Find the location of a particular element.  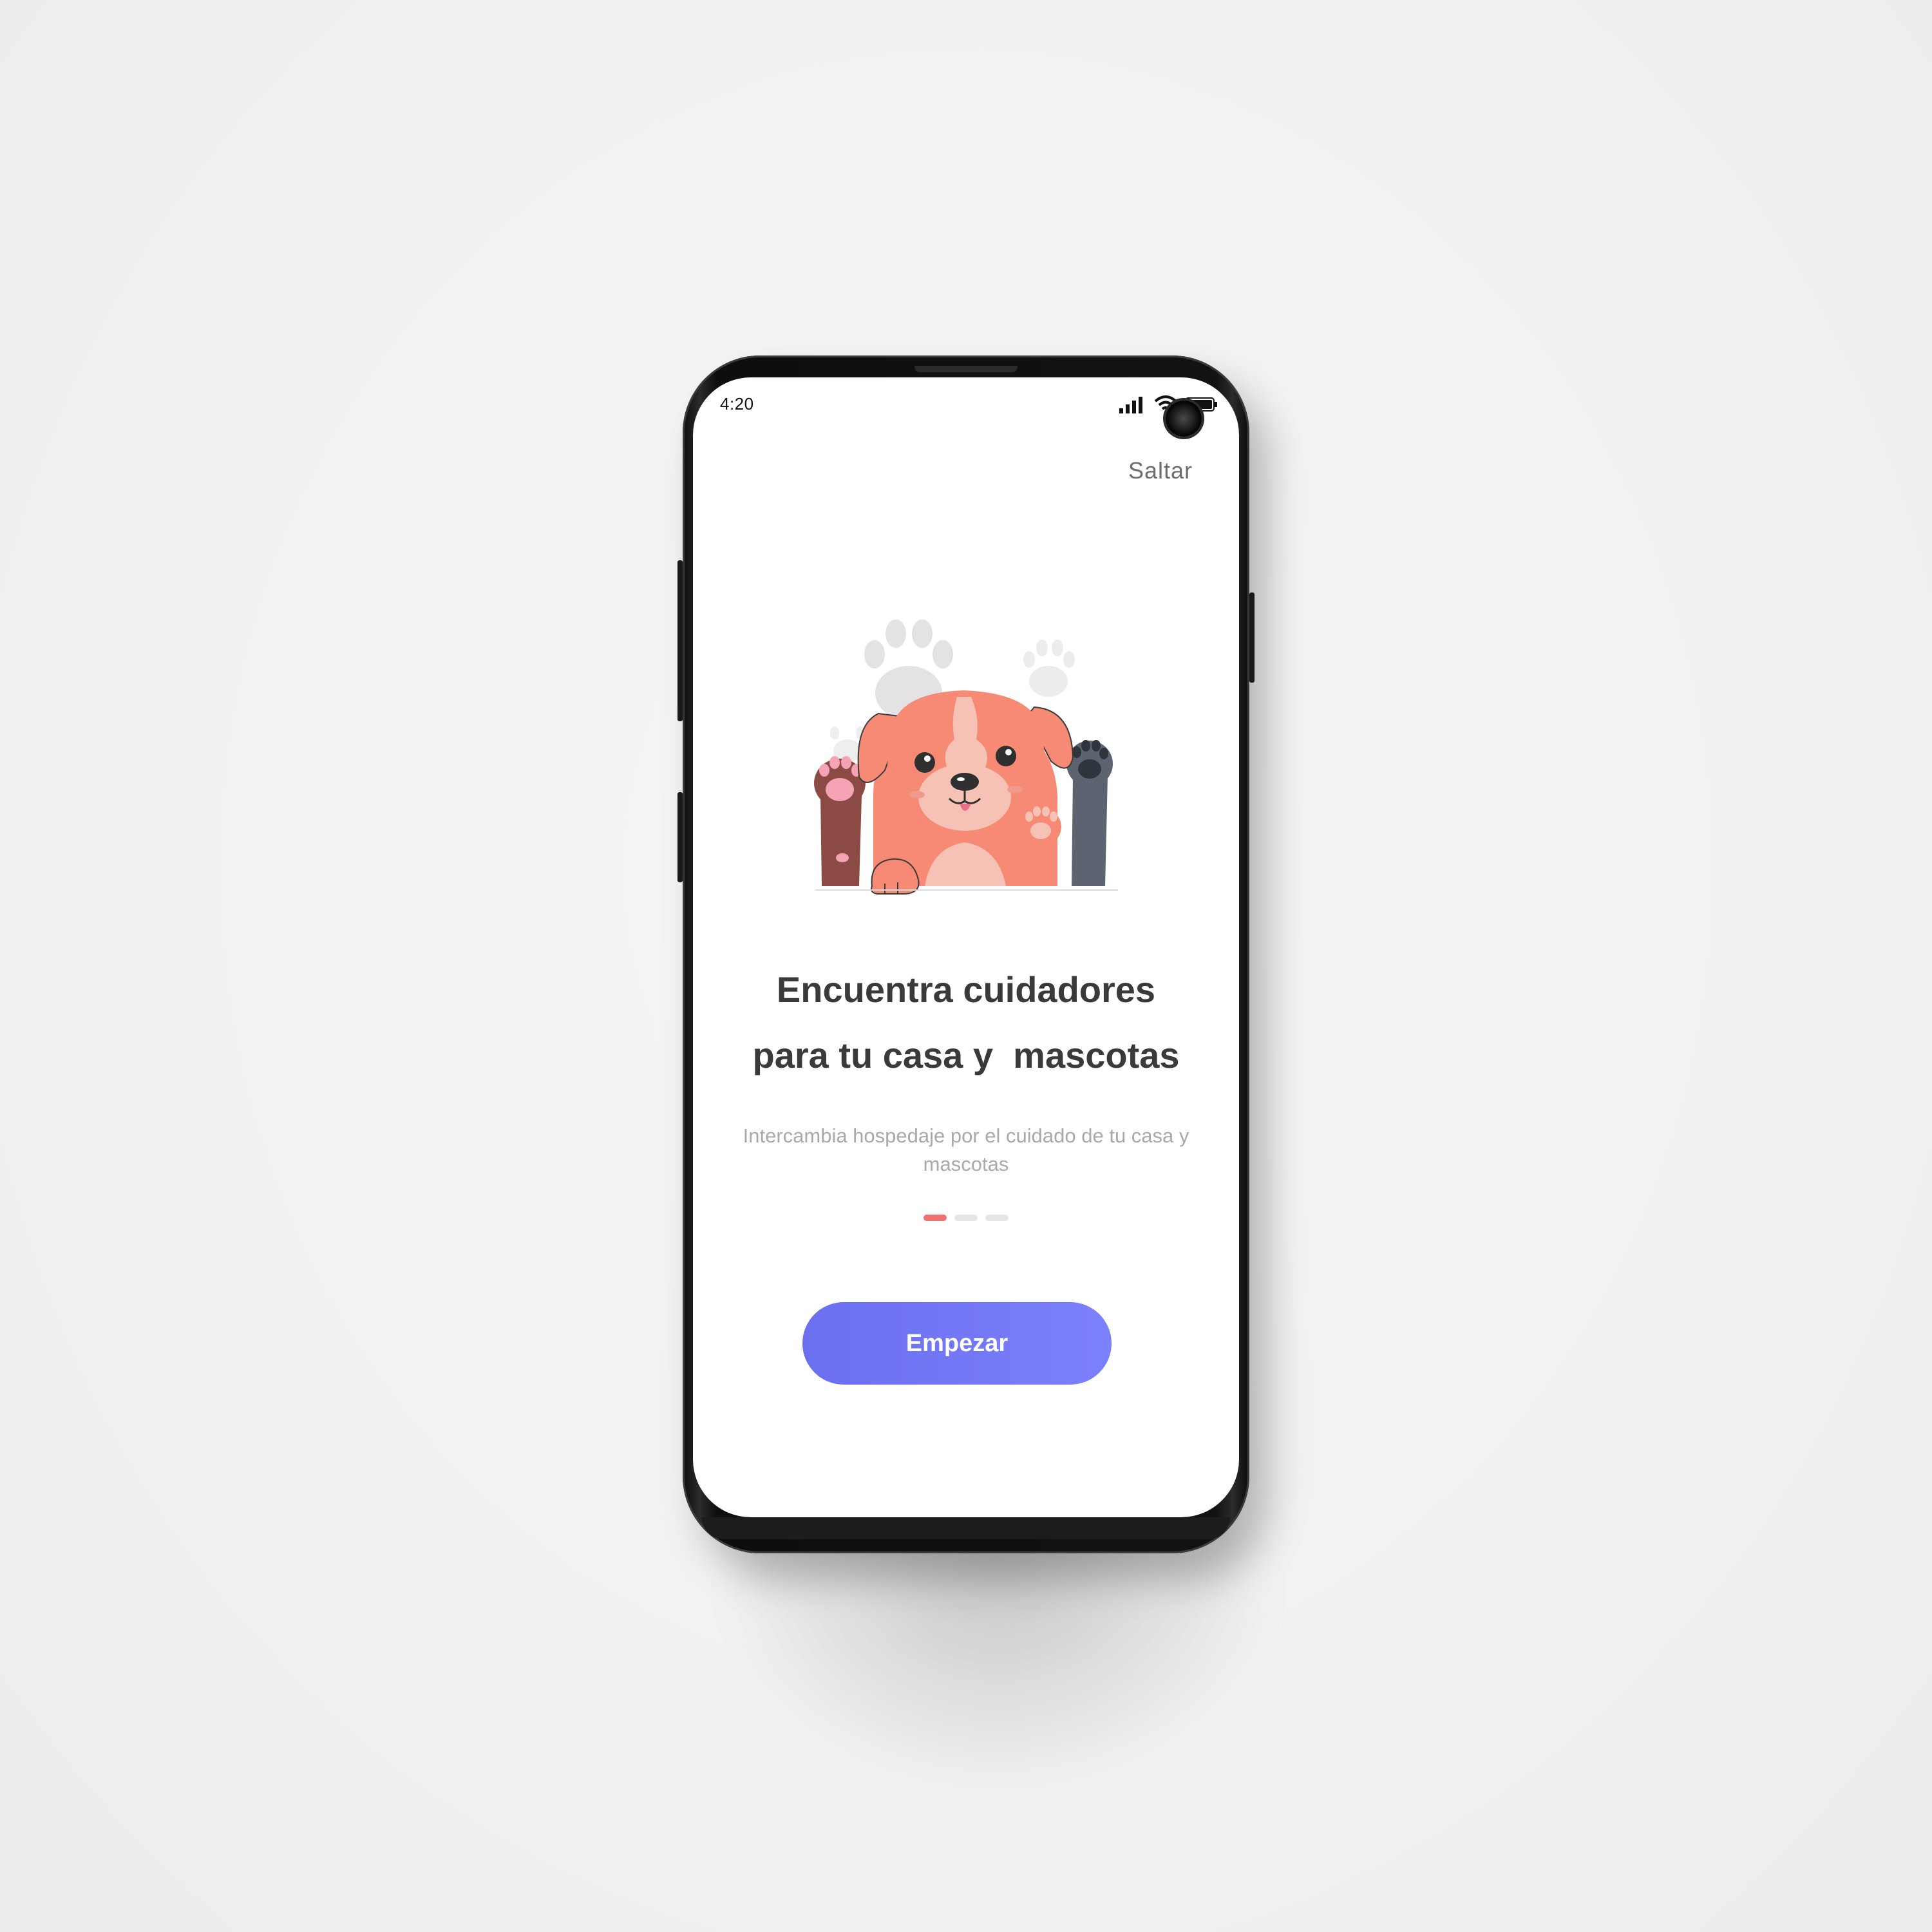

dog-illustration is located at coordinates (966, 757).